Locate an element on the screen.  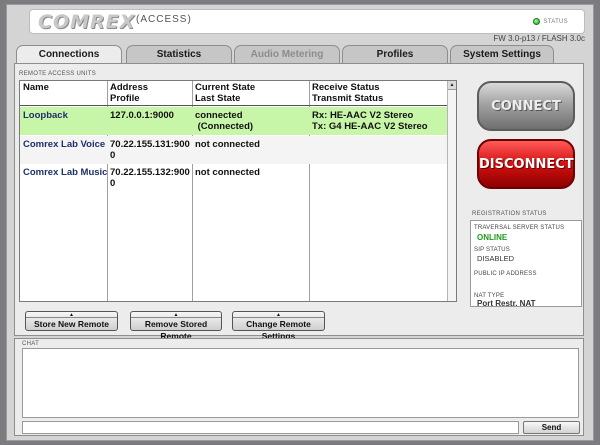
address-text: 70.22.155.132:900 is located at coordinates (150, 172).